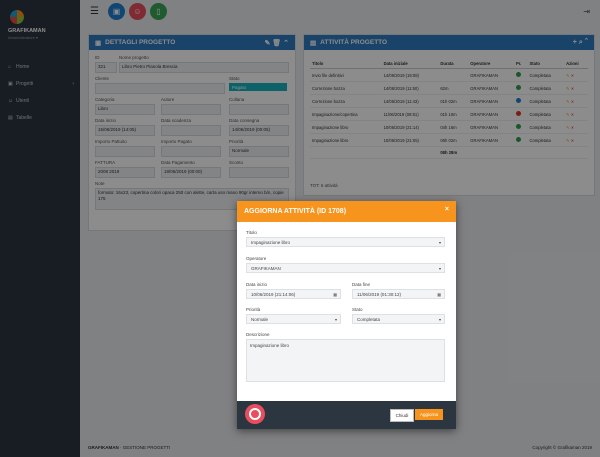  I want to click on select-value: Normale, so click(260, 319).